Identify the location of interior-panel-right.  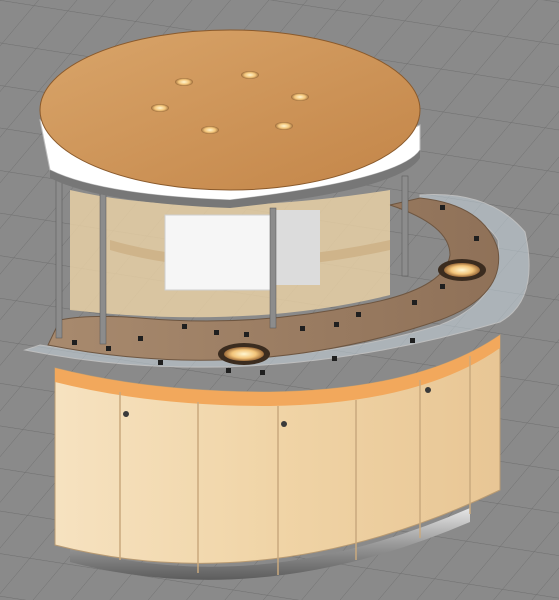
(297, 247).